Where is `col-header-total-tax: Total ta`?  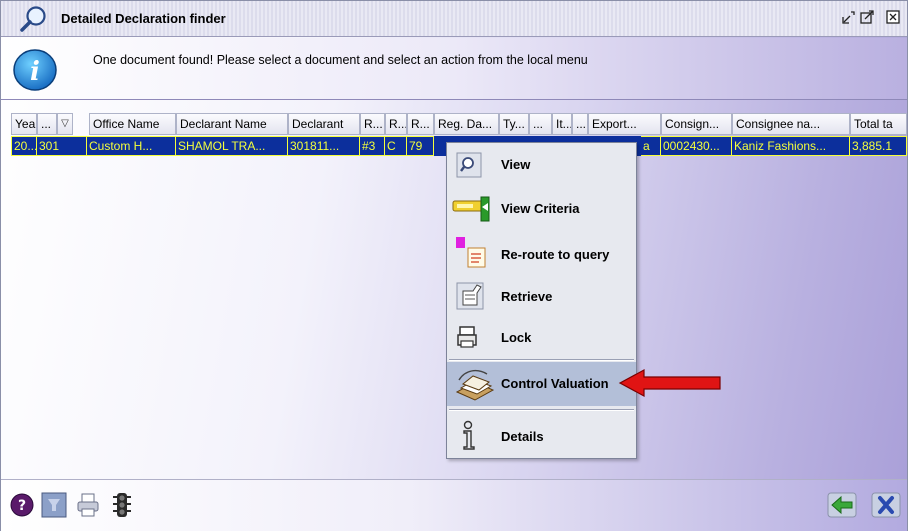
col-header-total-tax: Total ta is located at coordinates (878, 124).